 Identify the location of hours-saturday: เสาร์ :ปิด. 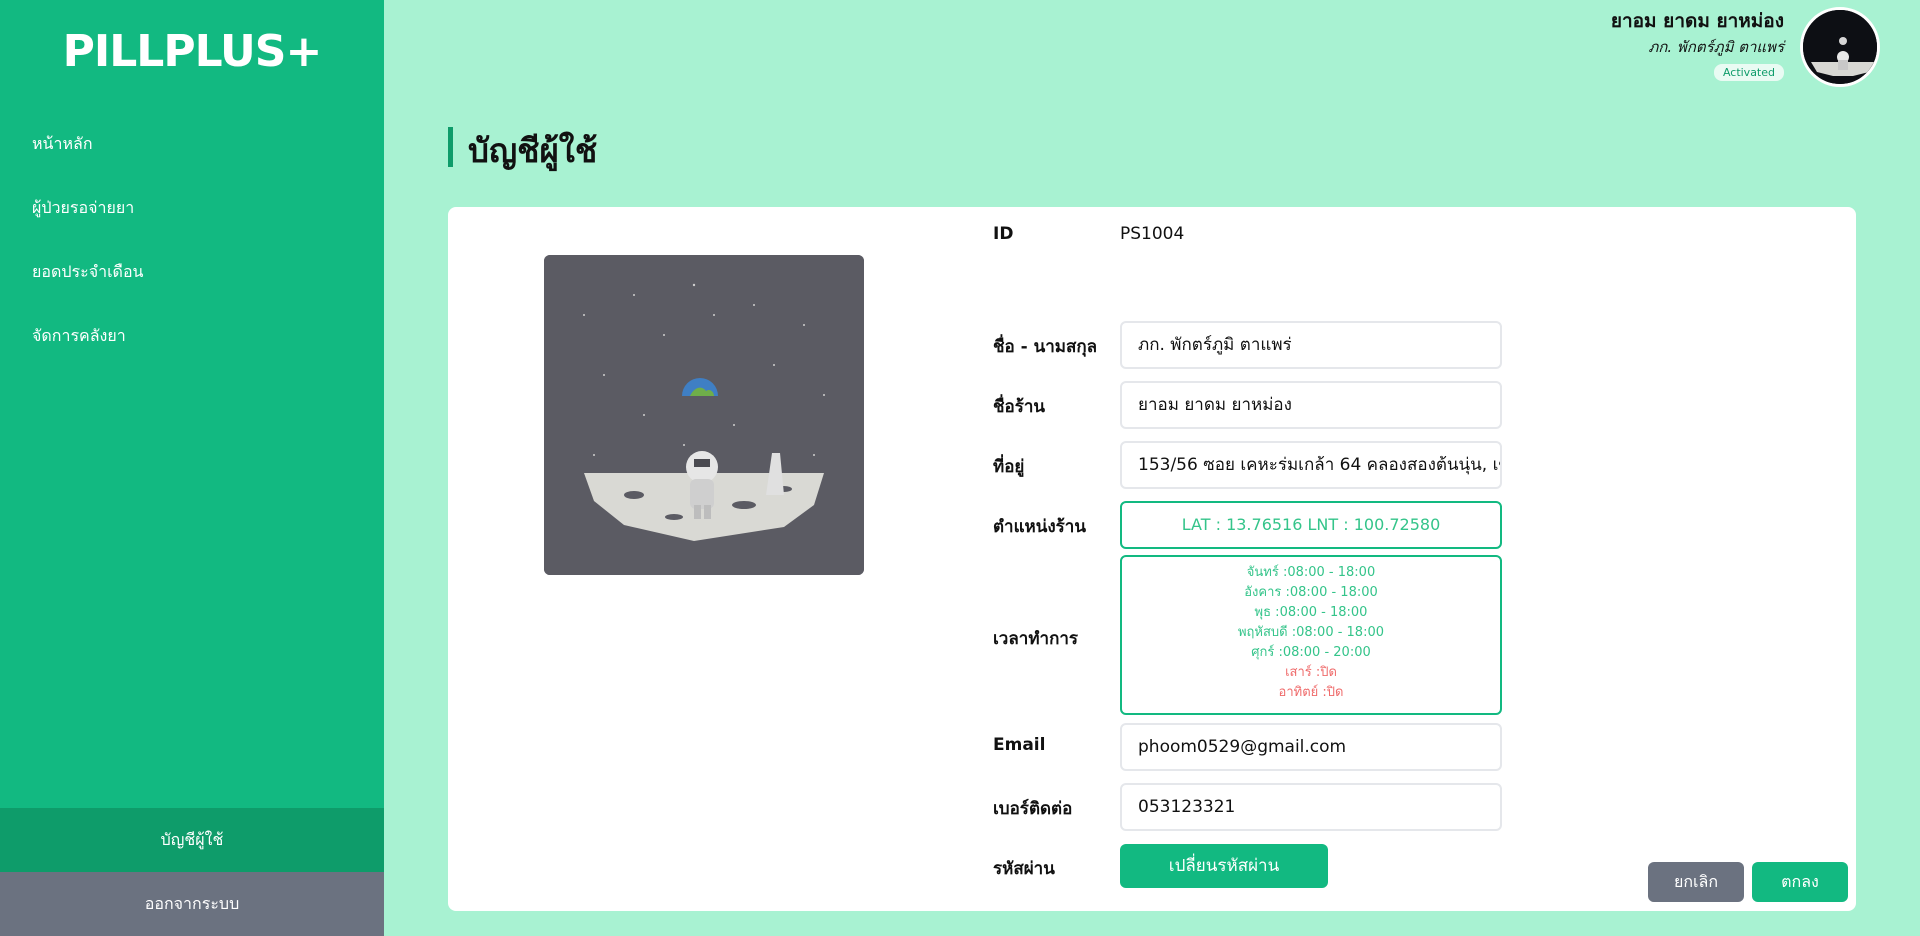
(1311, 672).